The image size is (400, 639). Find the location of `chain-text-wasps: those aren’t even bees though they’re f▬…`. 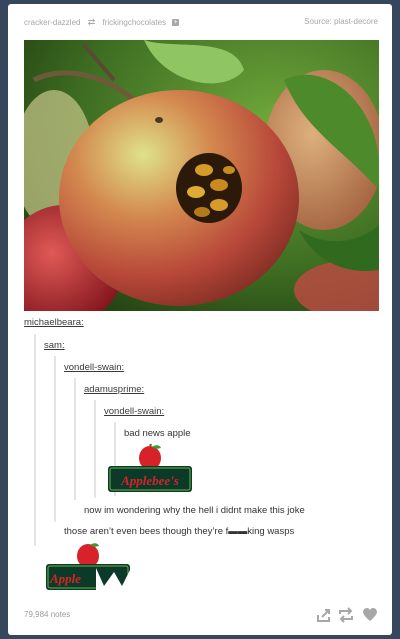

chain-text-wasps: those aren’t even bees though they’re f▬… is located at coordinates (179, 531).